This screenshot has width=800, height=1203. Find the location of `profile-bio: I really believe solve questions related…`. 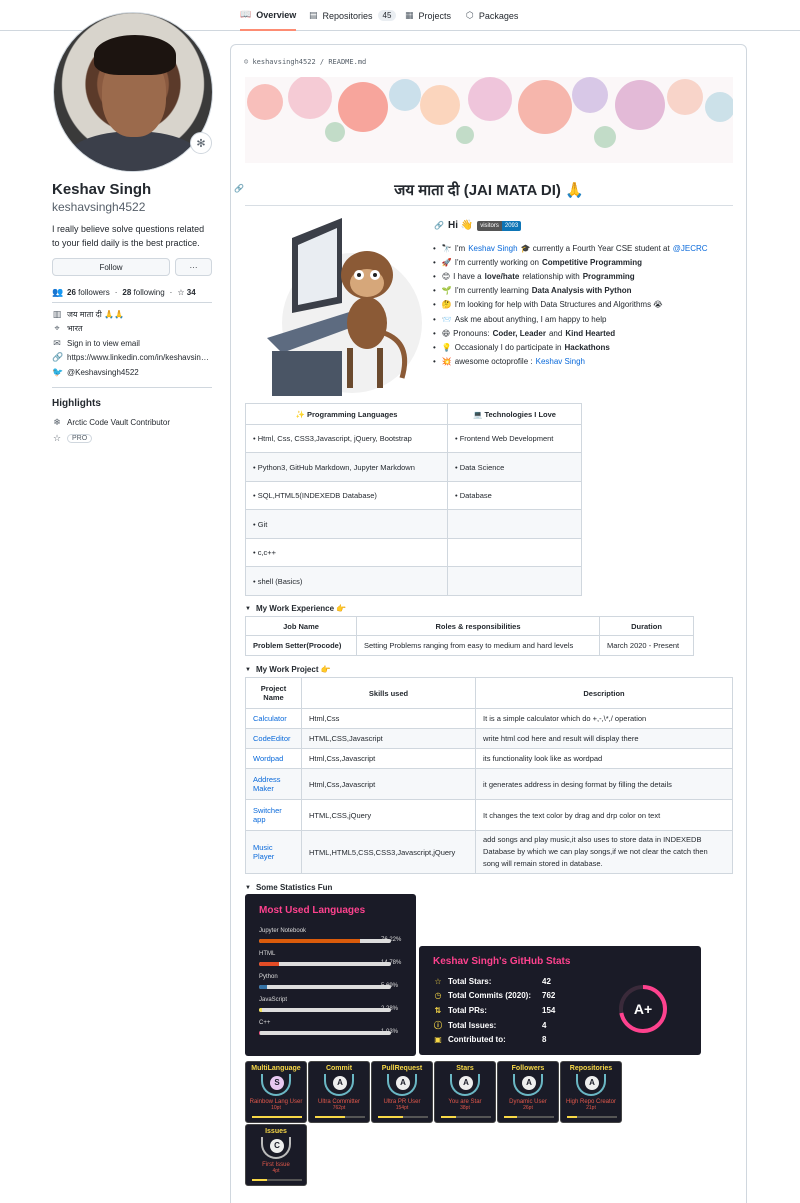

profile-bio: I really believe solve questions related… is located at coordinates (128, 236).